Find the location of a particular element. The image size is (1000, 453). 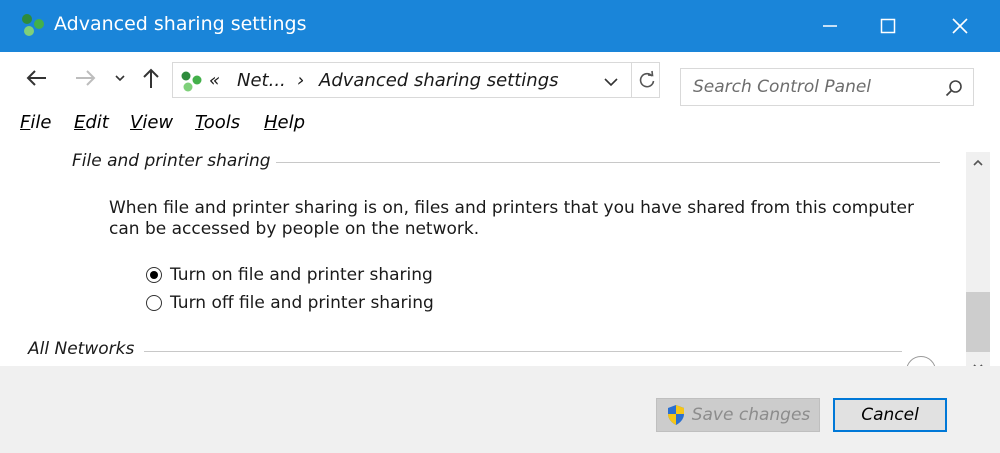

arrow-right-icon is located at coordinates (86, 78).